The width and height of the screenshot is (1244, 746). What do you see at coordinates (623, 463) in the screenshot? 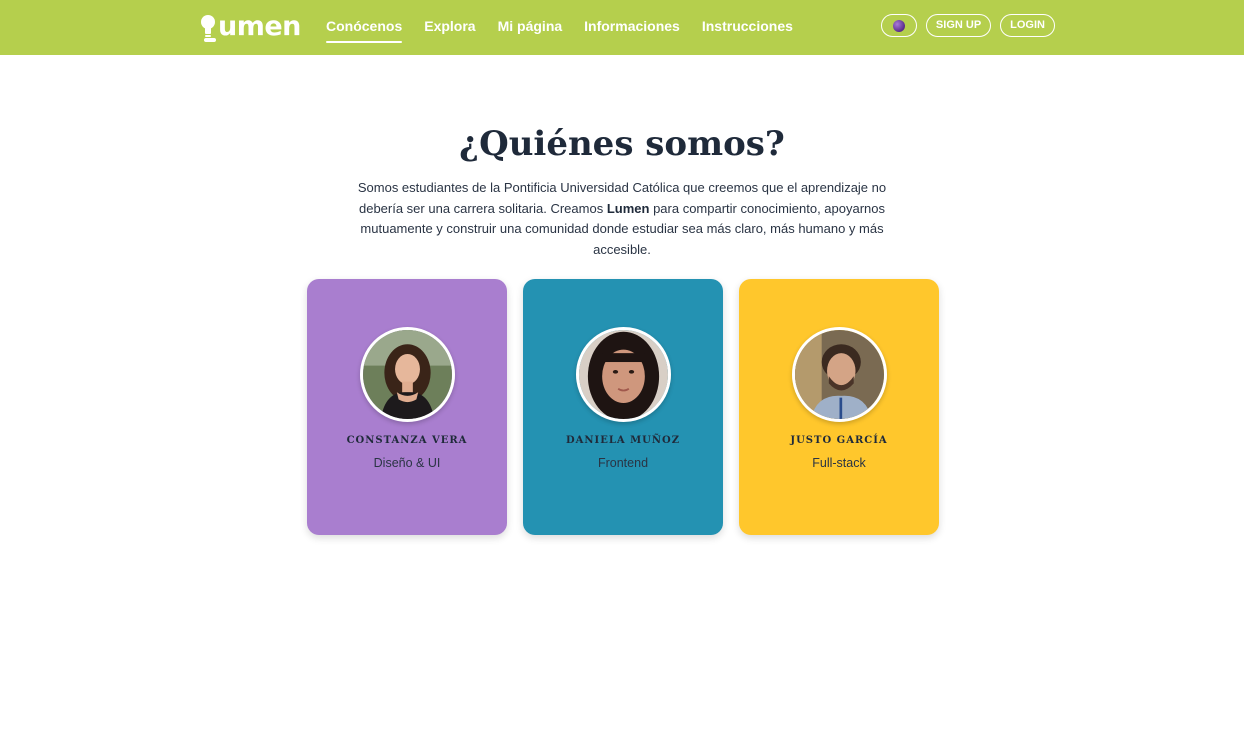
I see `member-role: Frontend` at bounding box center [623, 463].